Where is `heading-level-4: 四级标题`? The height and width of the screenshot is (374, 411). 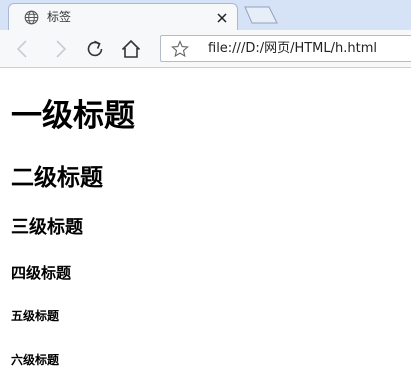 heading-level-4: 四级标题 is located at coordinates (41, 273).